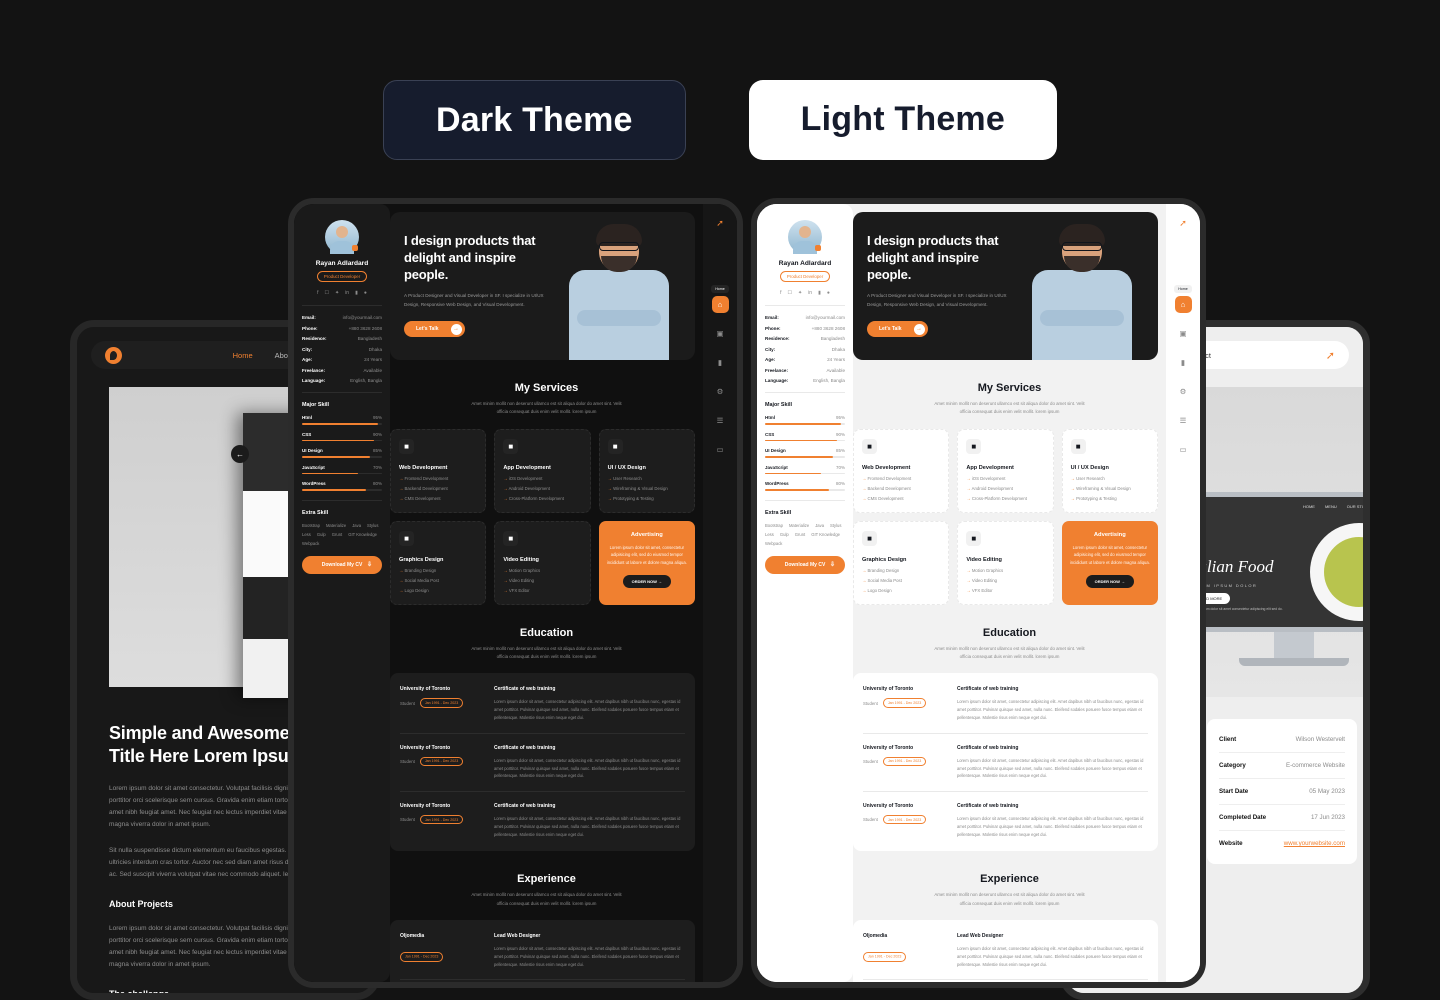  Describe the element at coordinates (829, 380) in the screenshot. I see `profile-detail-value: English, Bangla` at that location.